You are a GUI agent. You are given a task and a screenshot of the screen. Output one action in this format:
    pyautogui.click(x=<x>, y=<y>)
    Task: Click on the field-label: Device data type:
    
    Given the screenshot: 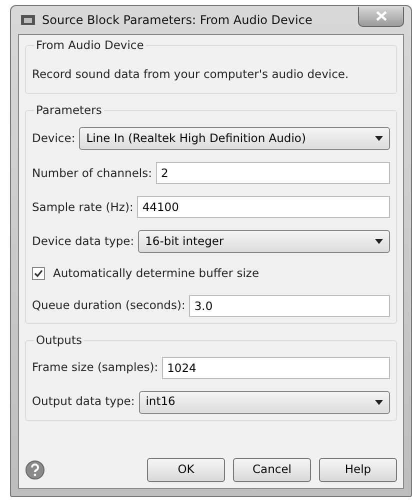 What is the action you would take?
    pyautogui.click(x=83, y=241)
    